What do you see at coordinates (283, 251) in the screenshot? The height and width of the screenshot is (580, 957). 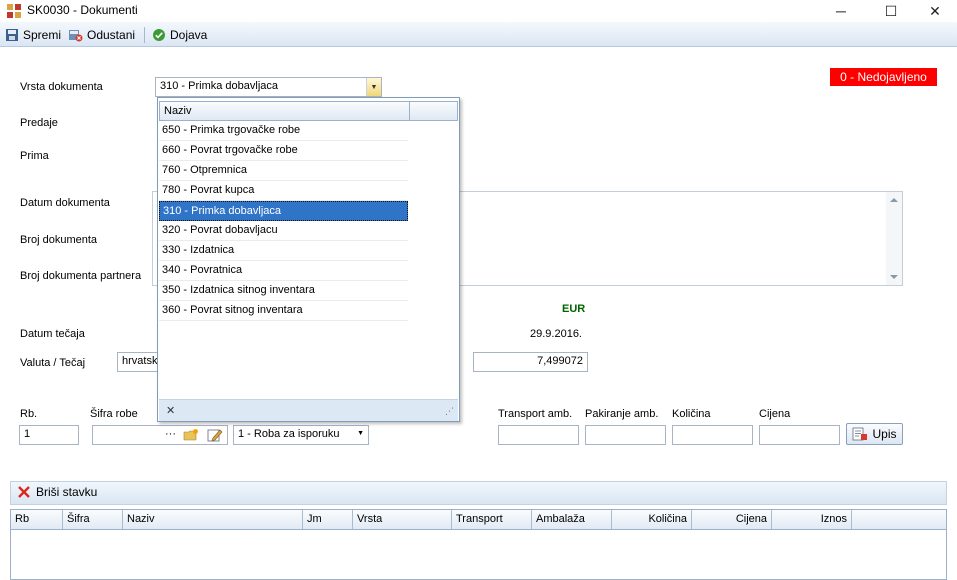 I see `dropdown-option: 330 - Izdatnica` at bounding box center [283, 251].